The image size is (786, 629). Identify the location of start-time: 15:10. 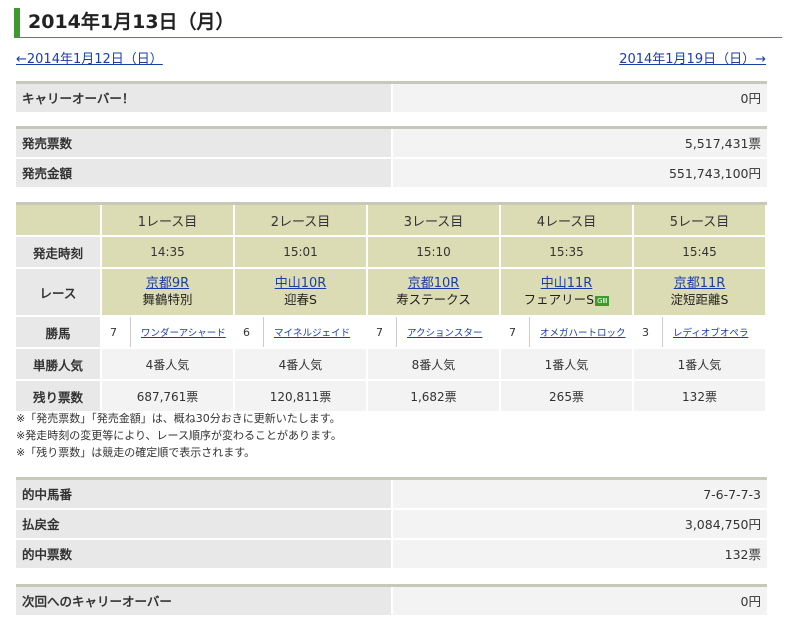
(433, 252).